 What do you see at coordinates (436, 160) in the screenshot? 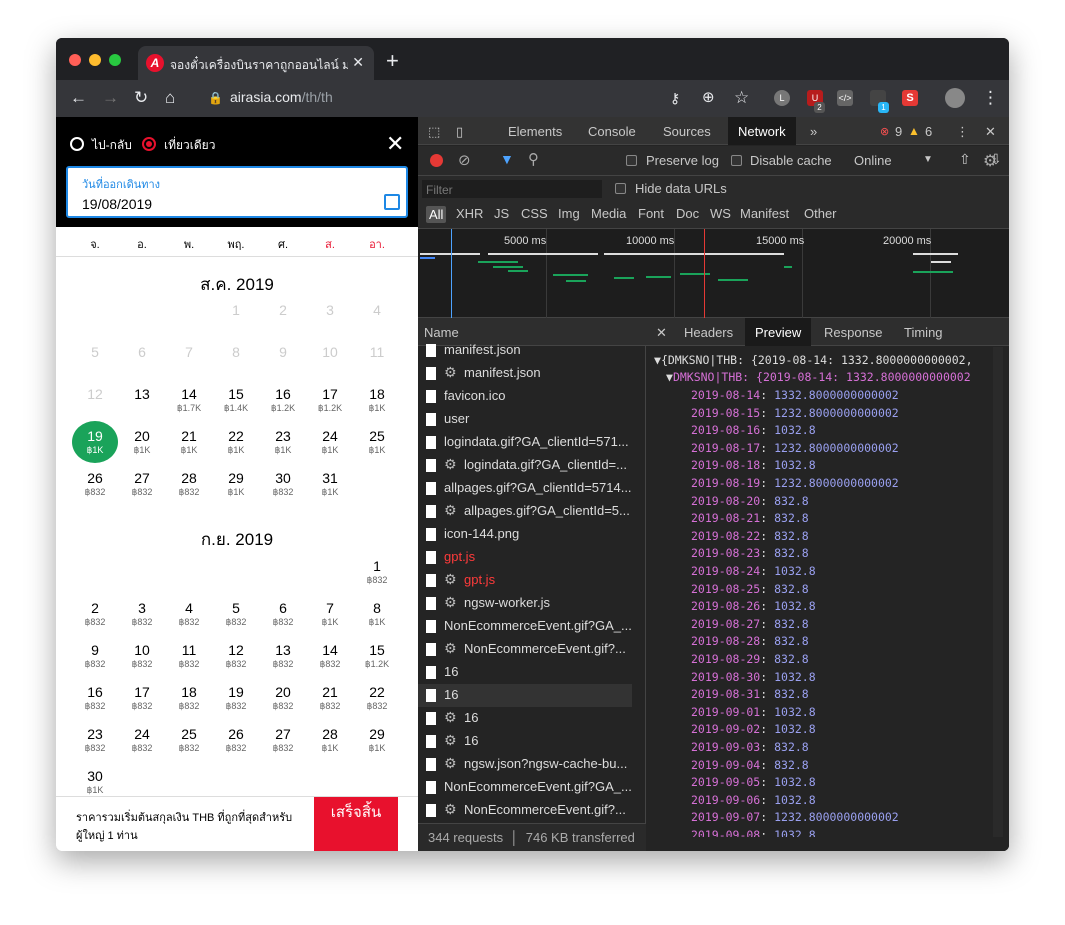
I see `record-icon` at bounding box center [436, 160].